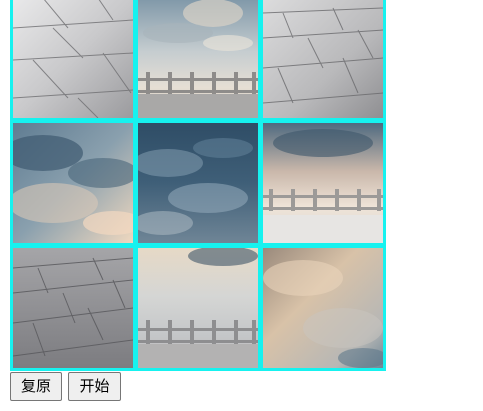 This screenshot has height=411, width=483. I want to click on dark-cloudy-sky-image, so click(198, 183).